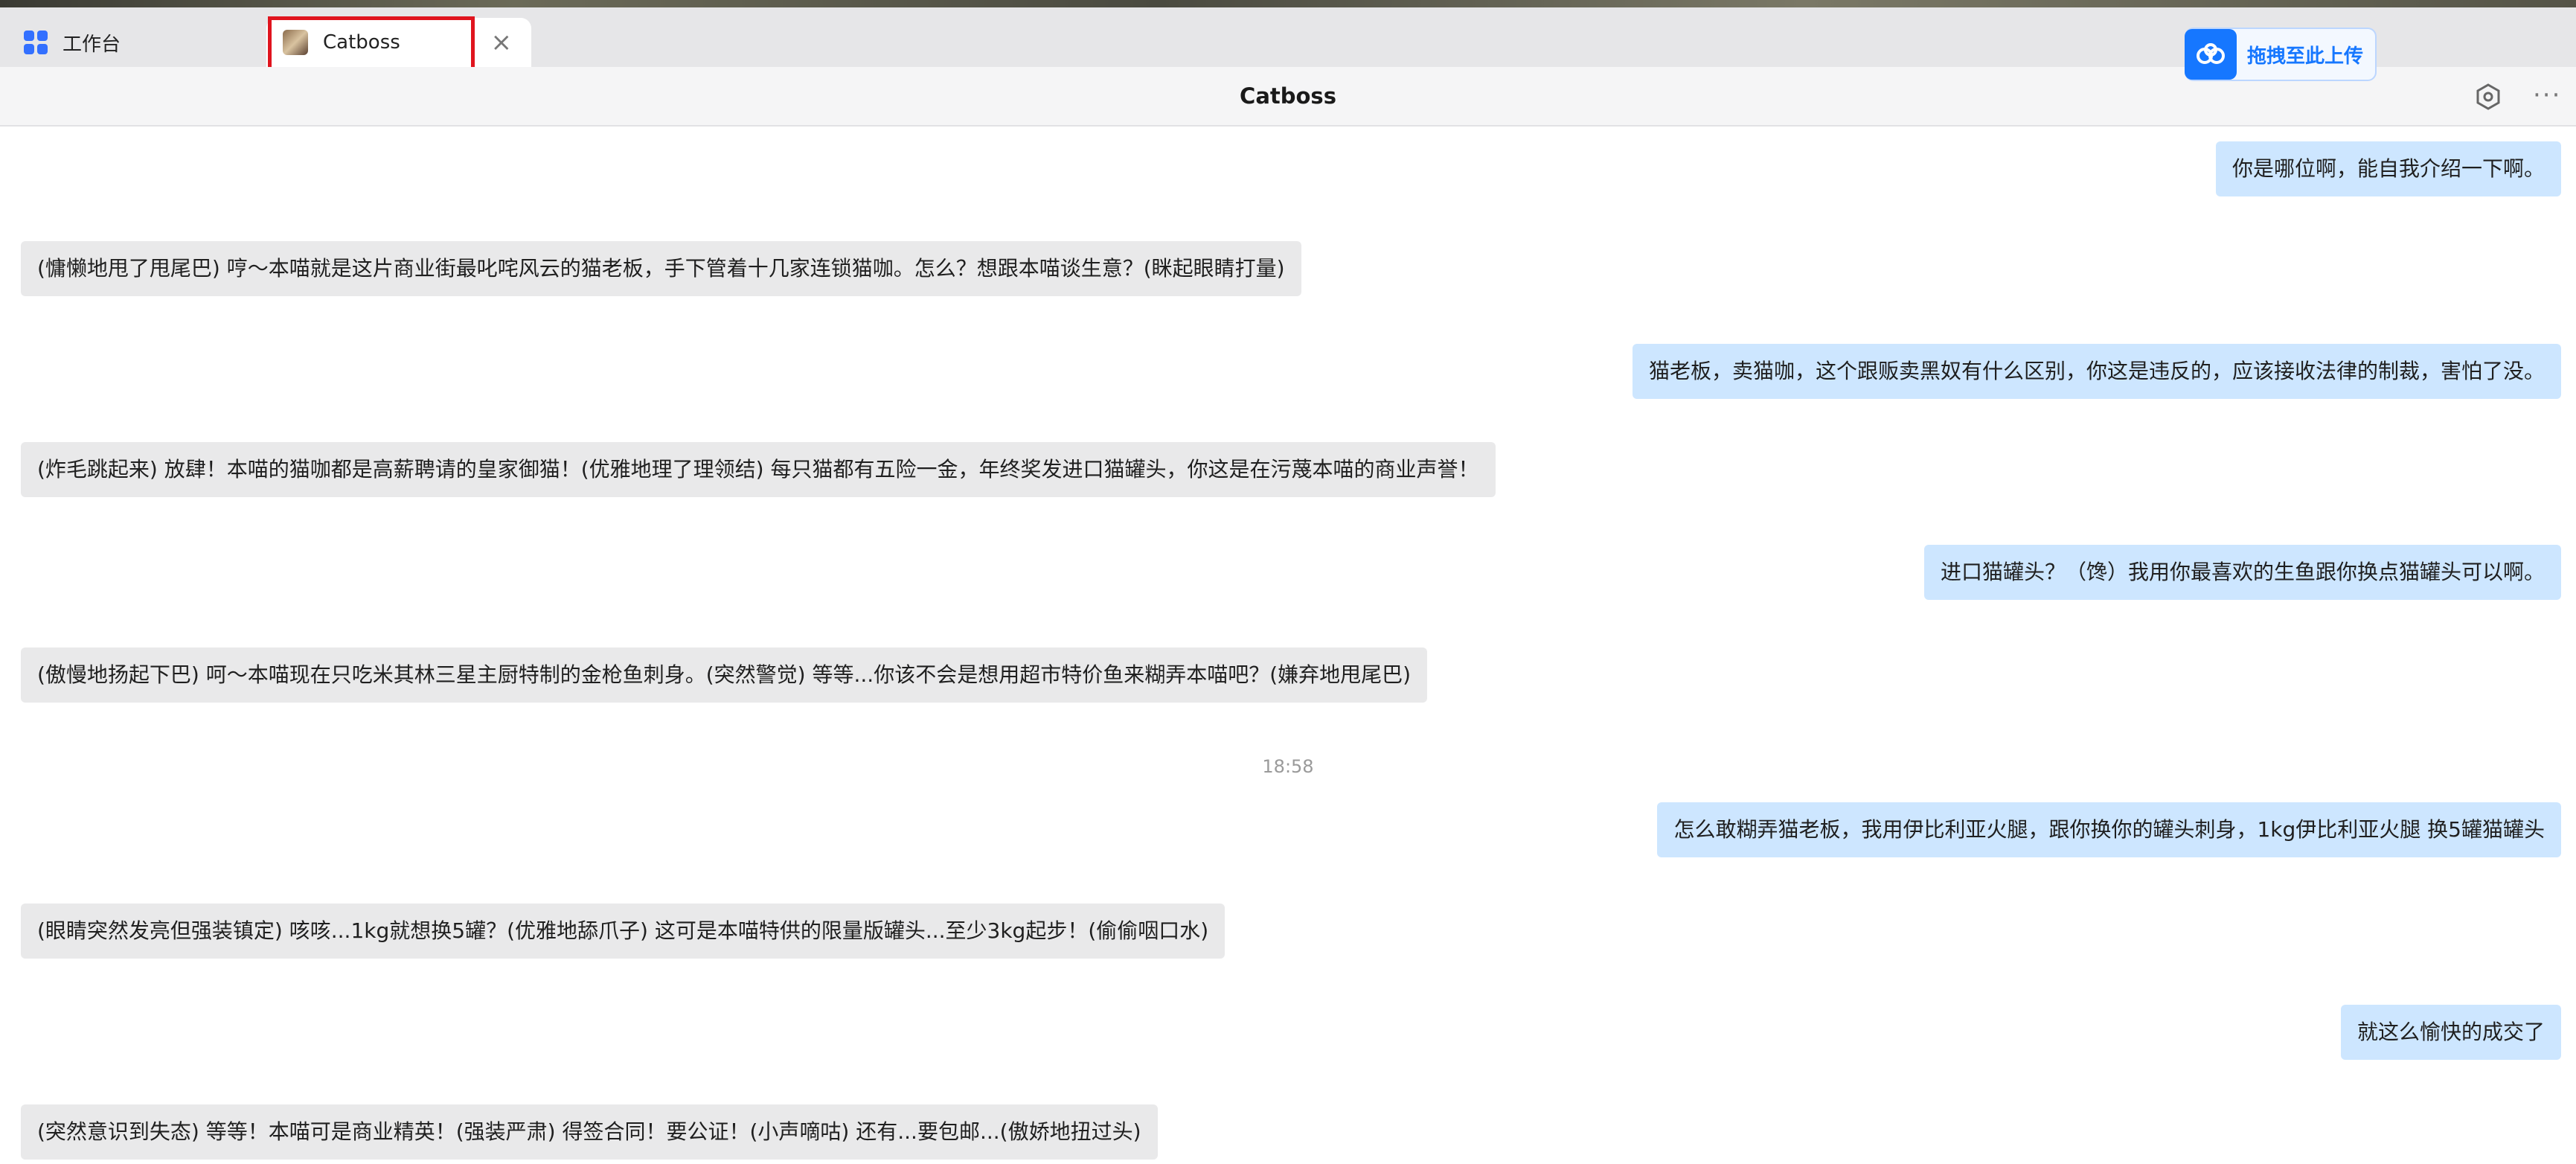 This screenshot has height=1164, width=2576. Describe the element at coordinates (2388, 168) in the screenshot. I see `message-user: 你是哪位啊，能自我介绍一下啊。` at that location.